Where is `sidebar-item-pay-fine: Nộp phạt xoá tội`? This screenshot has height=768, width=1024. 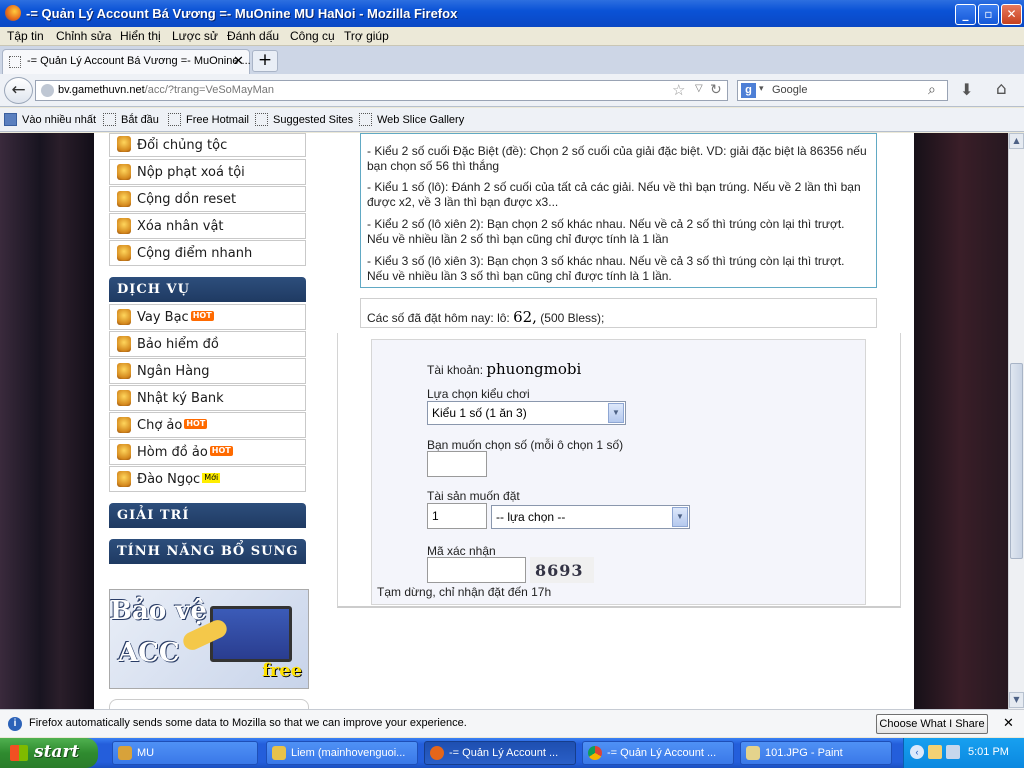 sidebar-item-pay-fine: Nộp phạt xoá tội is located at coordinates (207, 172).